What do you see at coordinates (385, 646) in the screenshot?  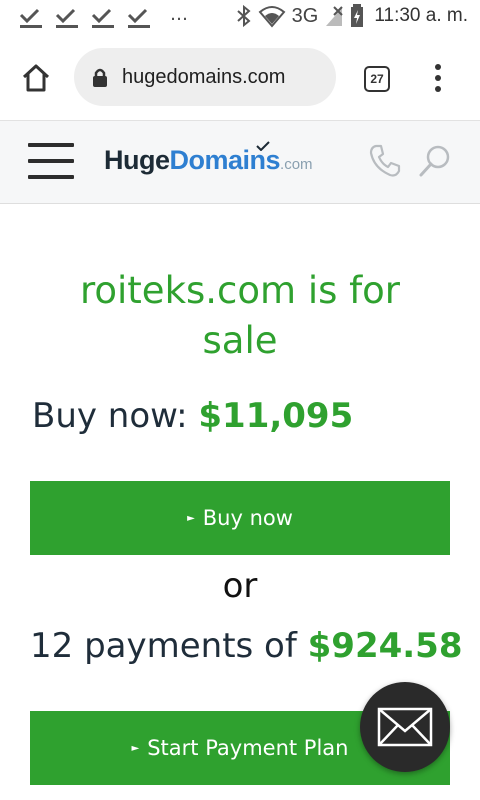 I see `payments-price: $924.58` at bounding box center [385, 646].